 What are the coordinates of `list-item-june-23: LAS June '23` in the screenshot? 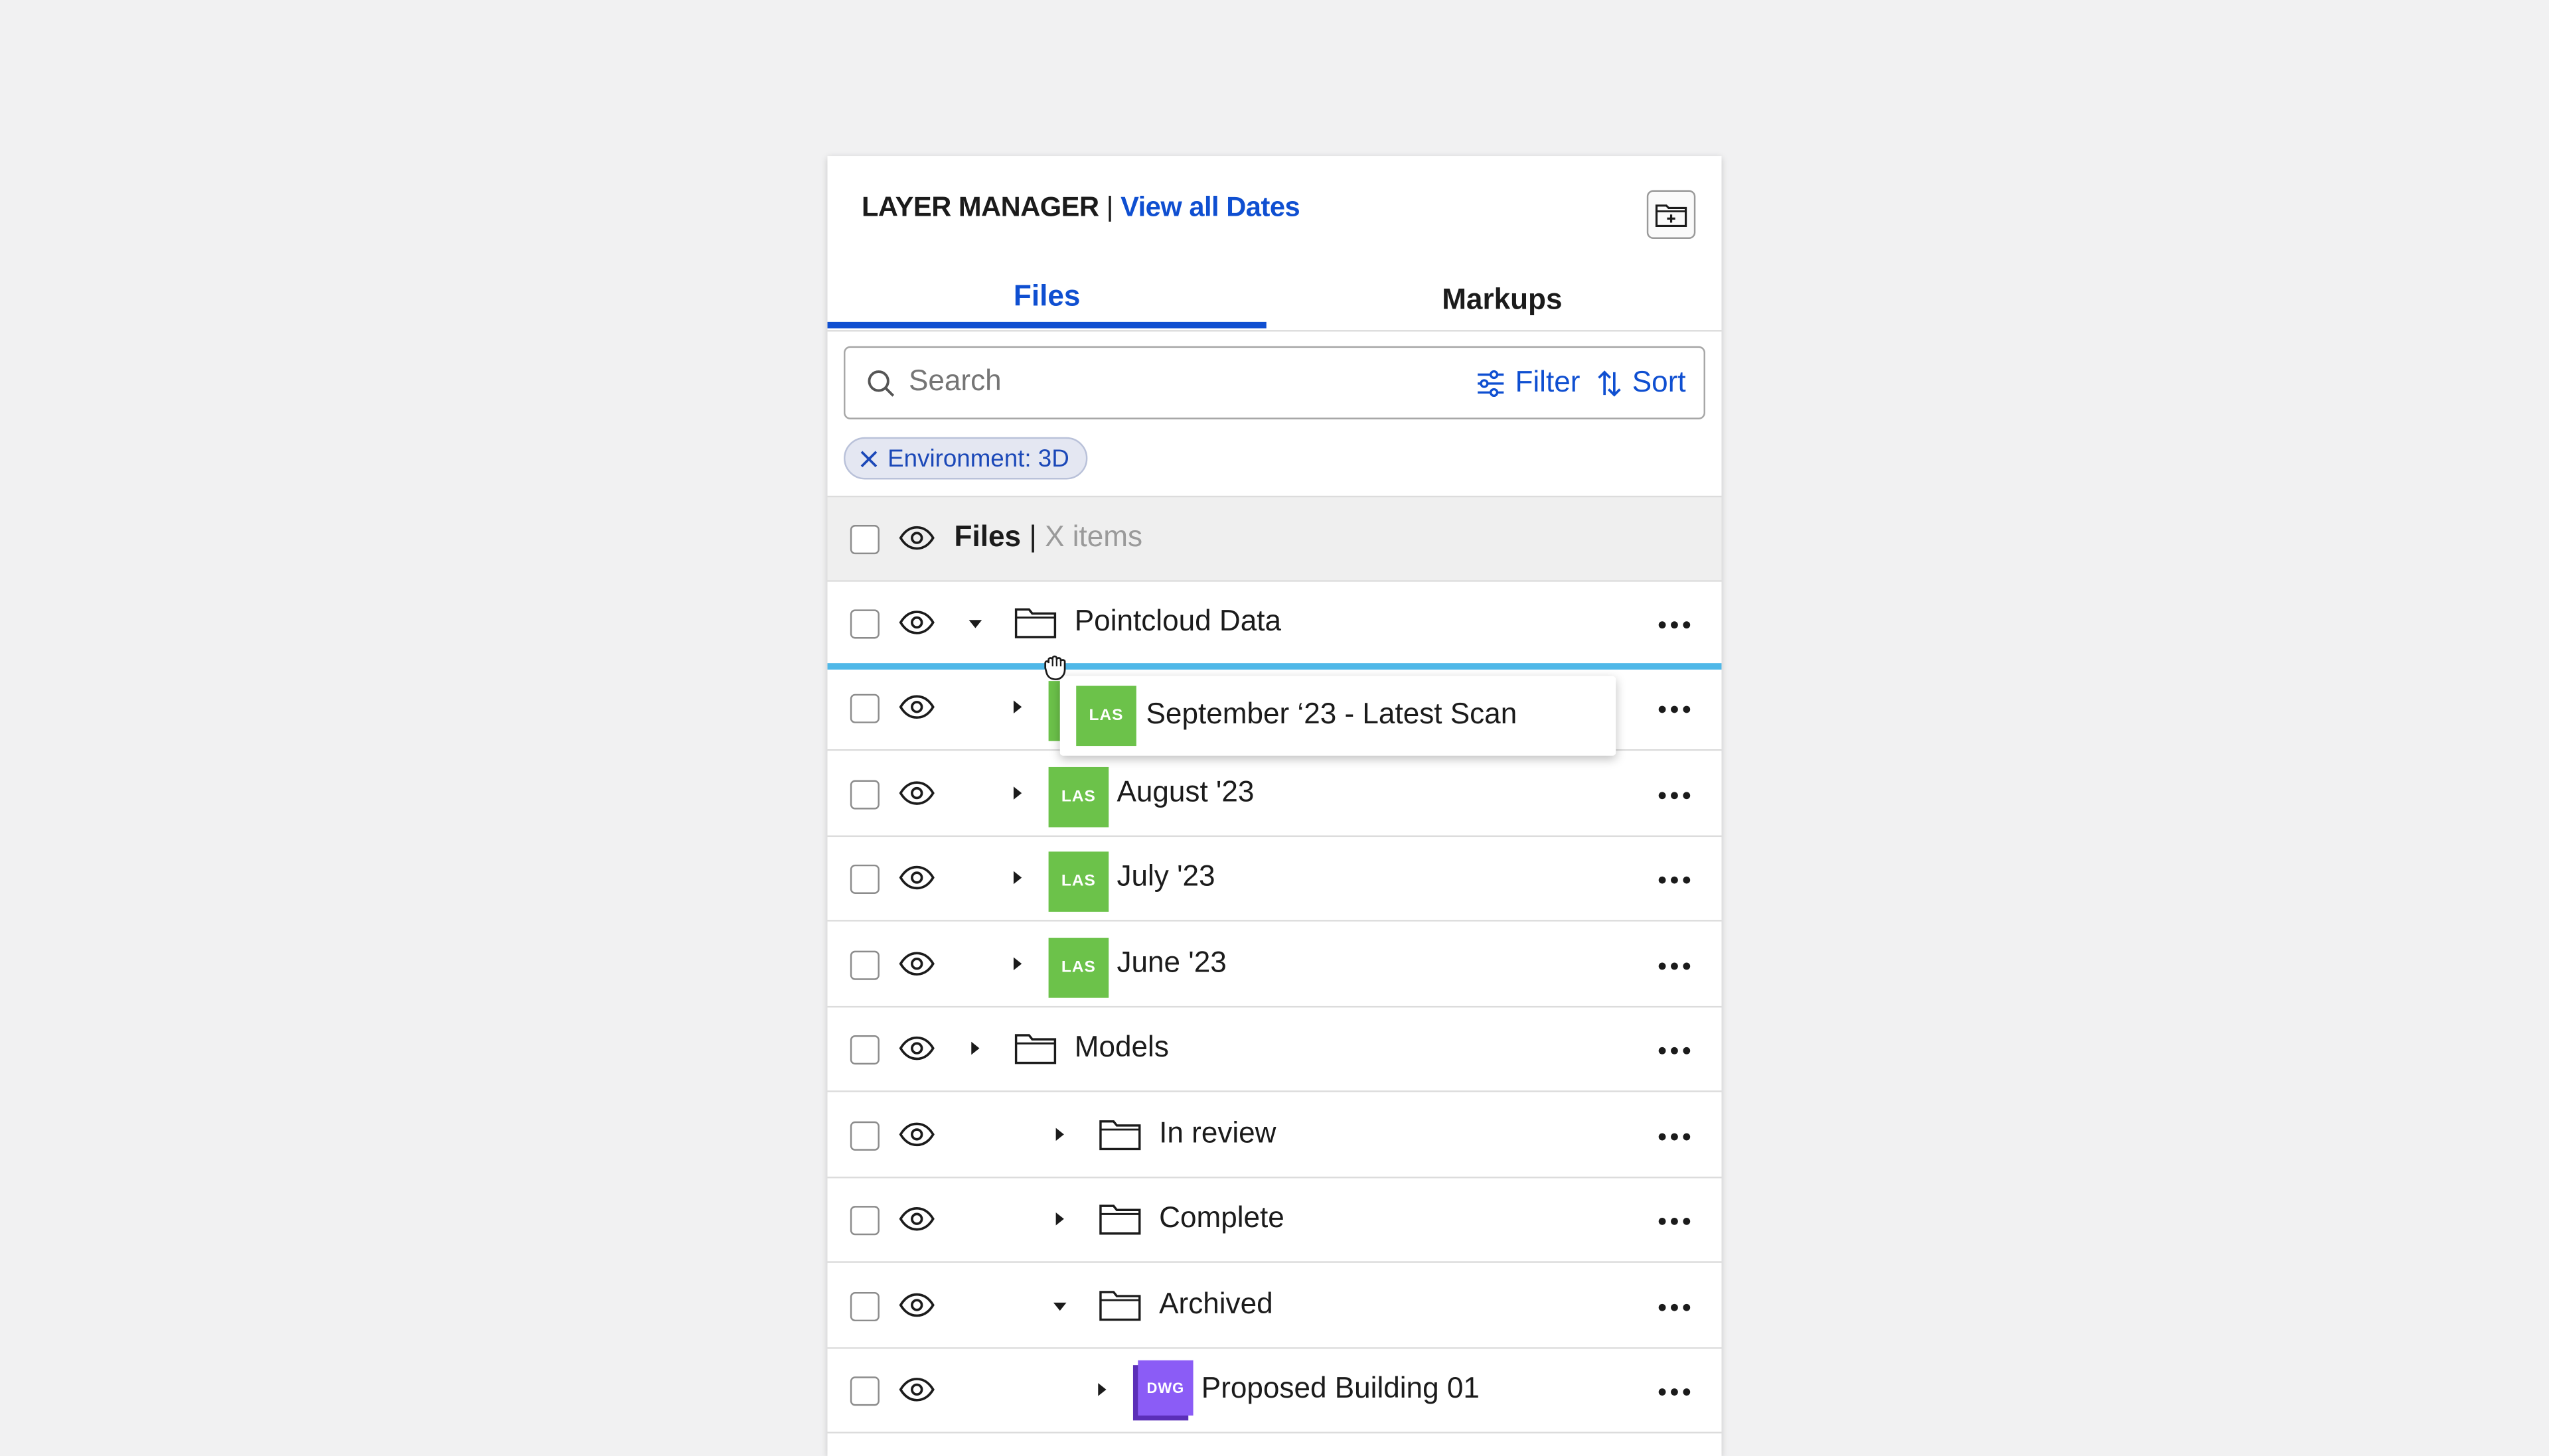 It's located at (1274, 965).